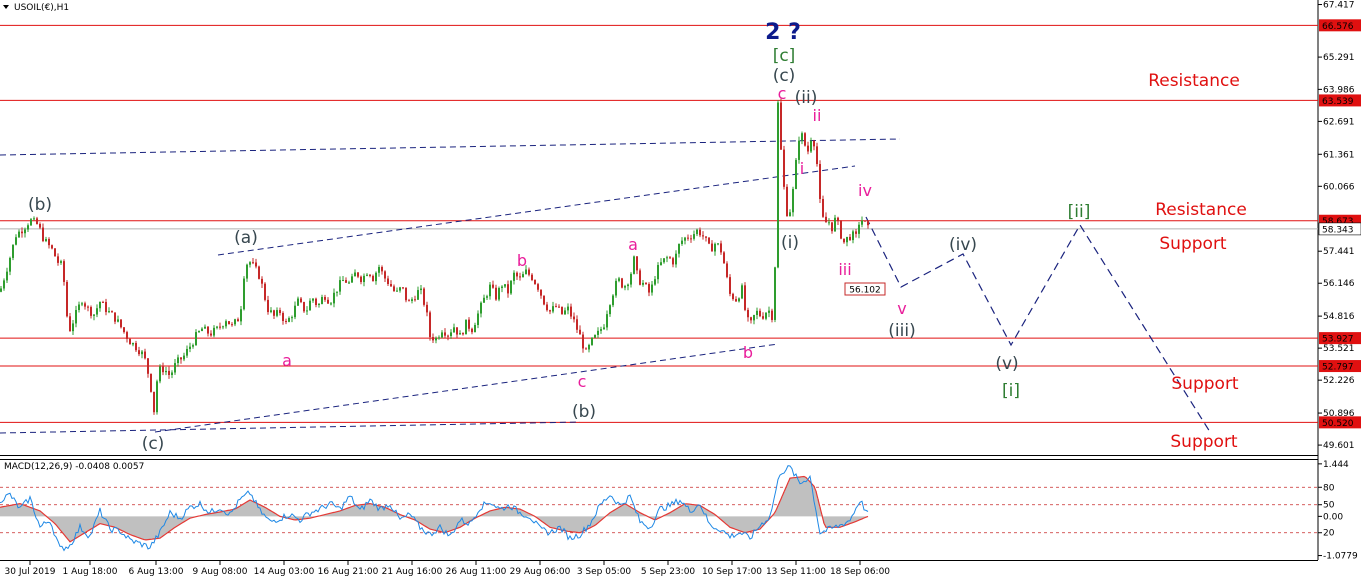 The height and width of the screenshot is (582, 1361). Describe the element at coordinates (1201, 210) in the screenshot. I see `side-label-resistance-lower: Resistance` at that location.